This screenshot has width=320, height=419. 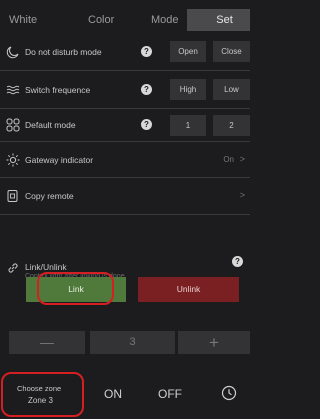 I want to click on dnd-label: Do not disturb mode, so click(x=63, y=52).